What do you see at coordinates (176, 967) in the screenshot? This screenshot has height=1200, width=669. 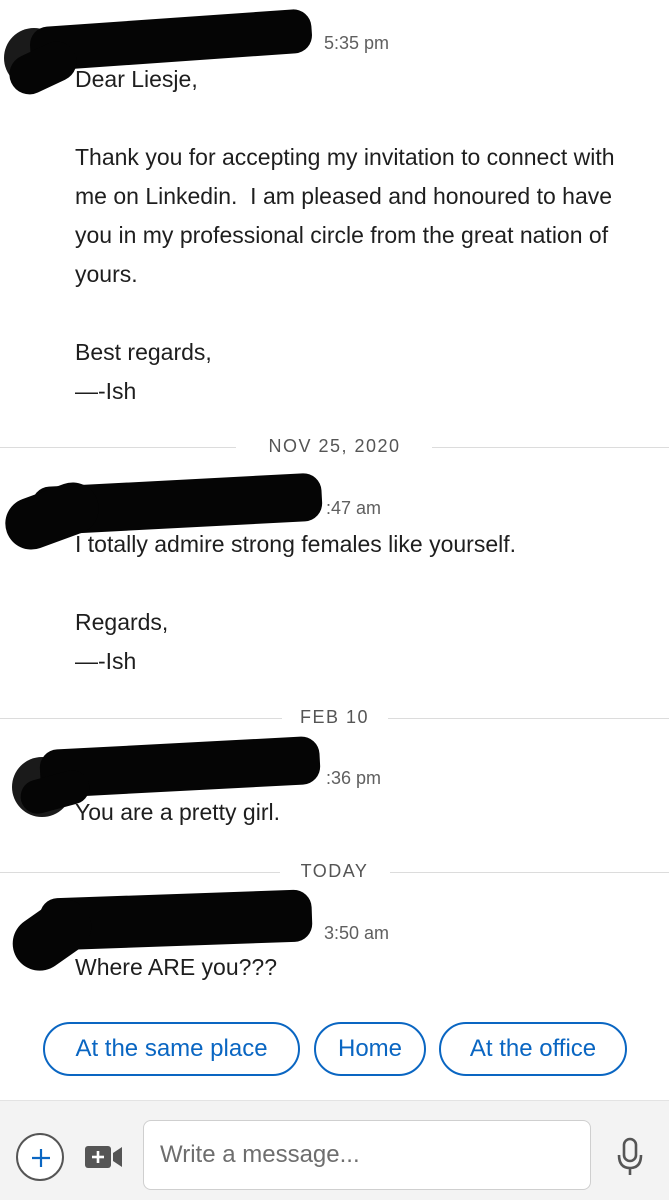 I see `message-text: Where ARE you???` at bounding box center [176, 967].